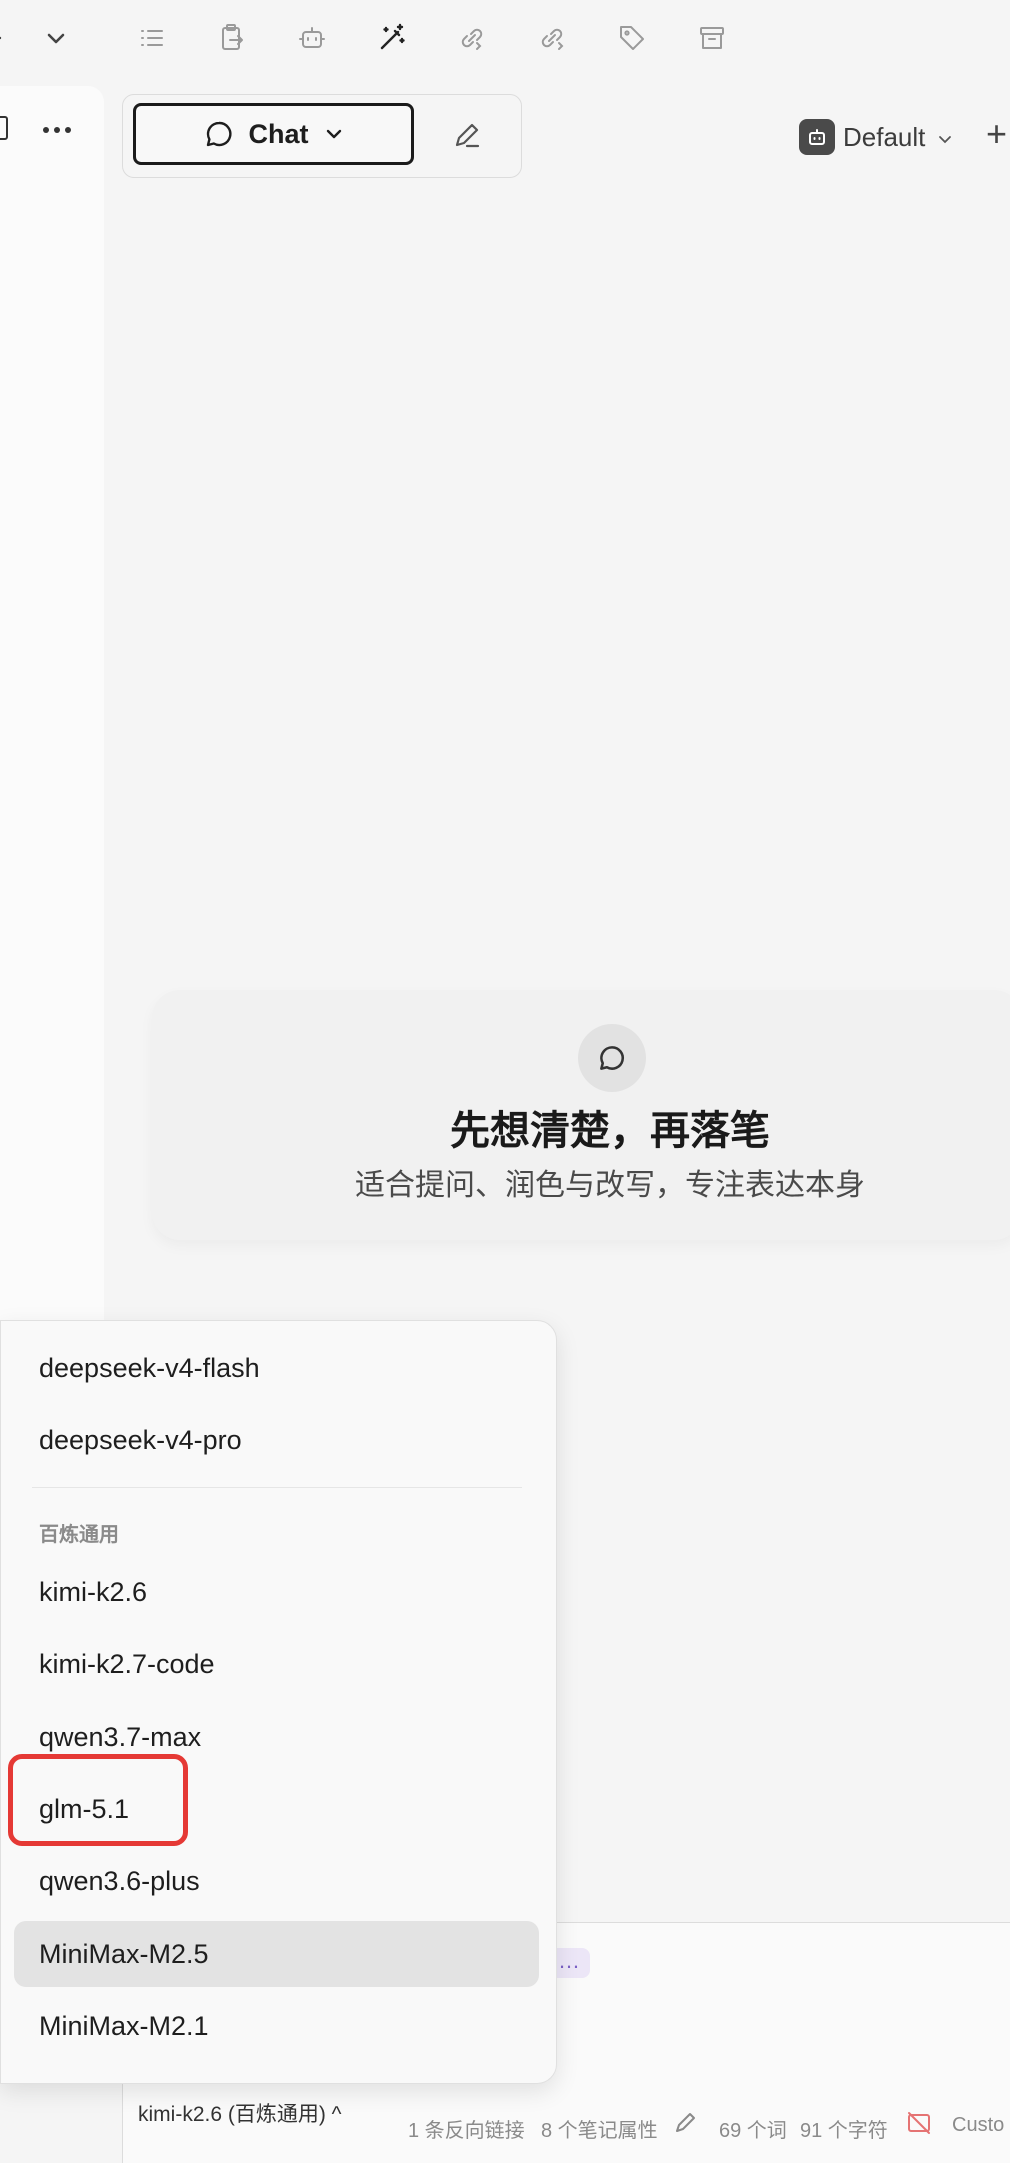  Describe the element at coordinates (277, 1487) in the screenshot. I see `menu-divider` at that location.